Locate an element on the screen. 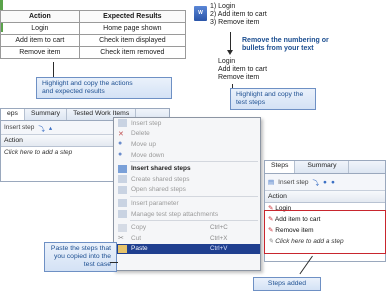 This screenshot has height=292, width=386. paste-icon is located at coordinates (122, 248).